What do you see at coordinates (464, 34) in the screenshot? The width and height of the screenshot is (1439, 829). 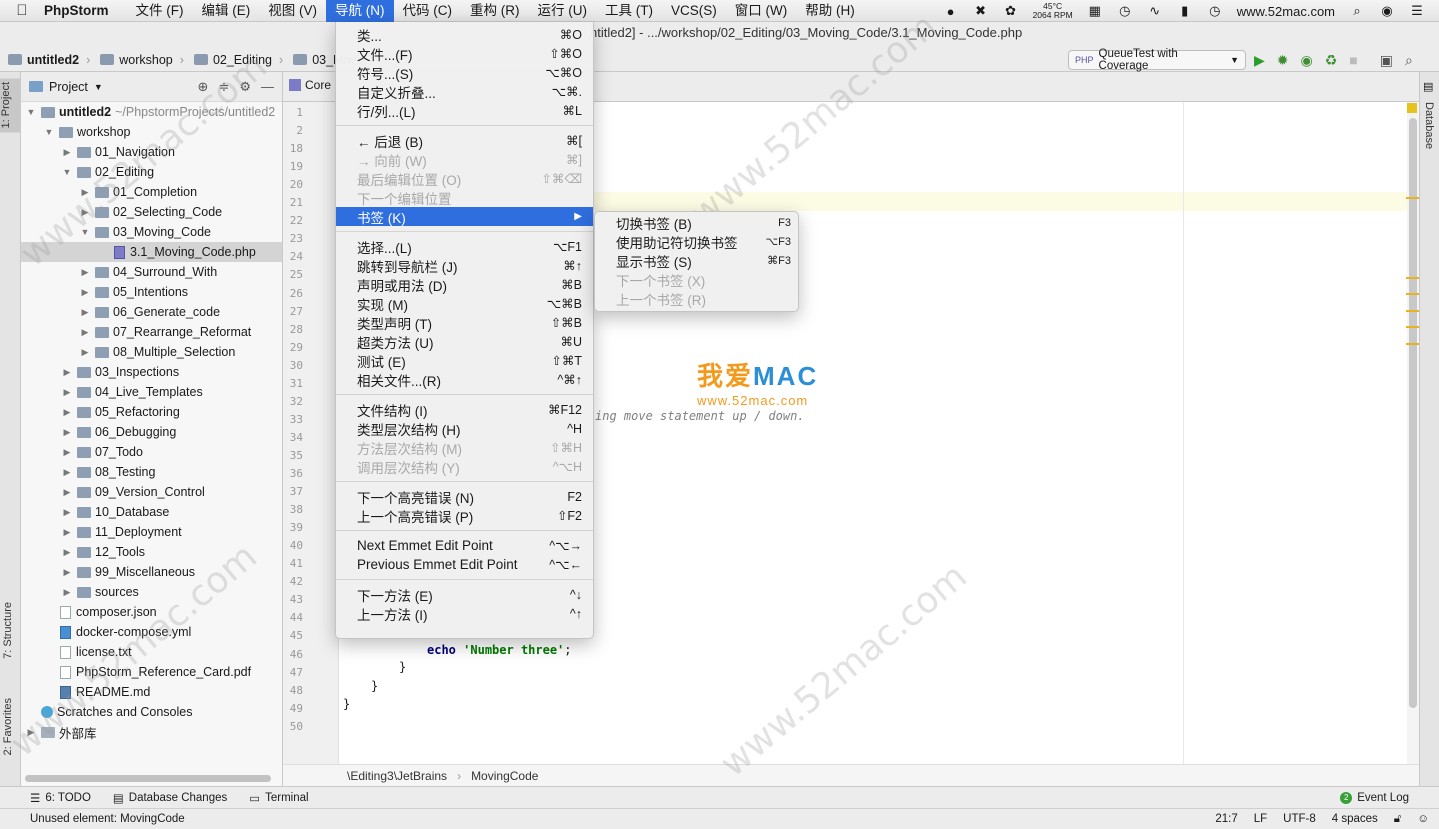 I see `menu-item: 类... ⌘O` at bounding box center [464, 34].